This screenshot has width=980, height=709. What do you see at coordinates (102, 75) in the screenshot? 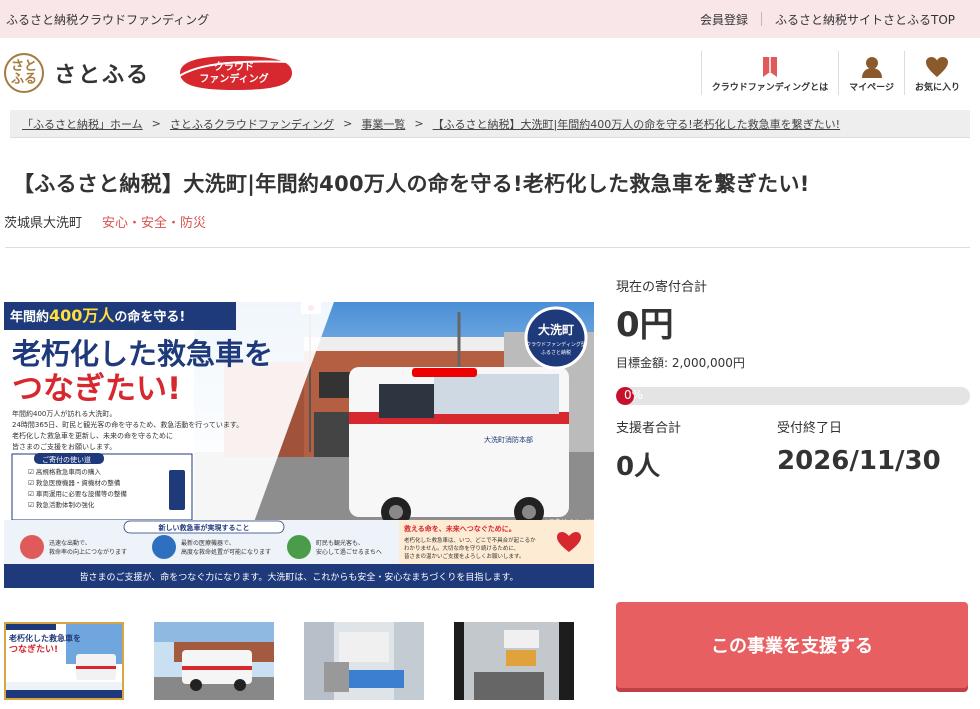
I see `logo-text: さとふる` at bounding box center [102, 75].